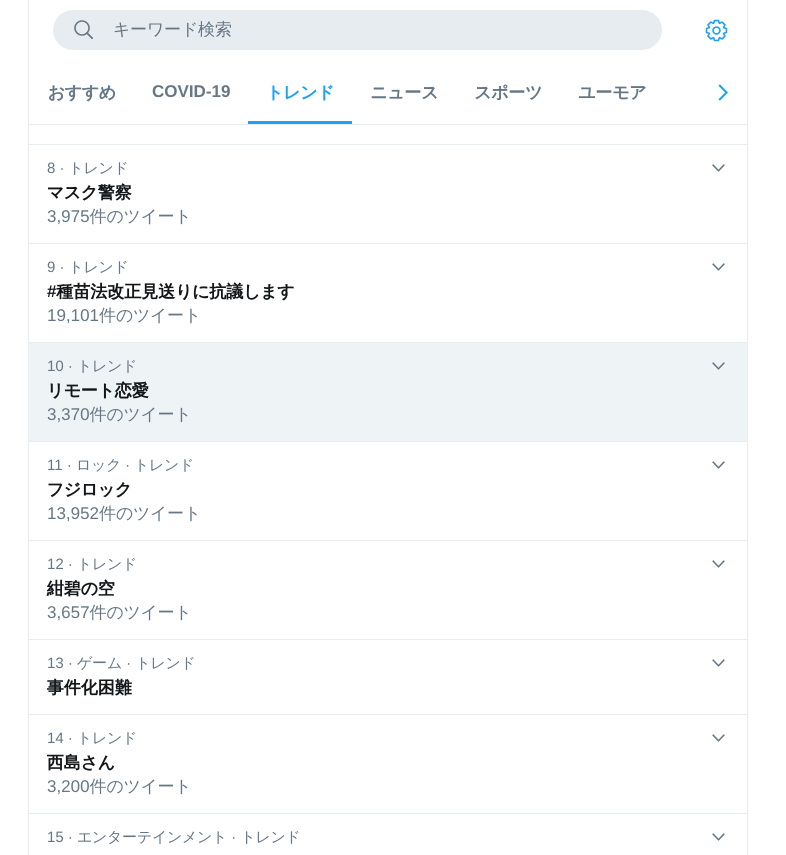 This screenshot has height=855, width=786. What do you see at coordinates (119, 787) in the screenshot?
I see `tweet-count: 3,200件のツイート` at bounding box center [119, 787].